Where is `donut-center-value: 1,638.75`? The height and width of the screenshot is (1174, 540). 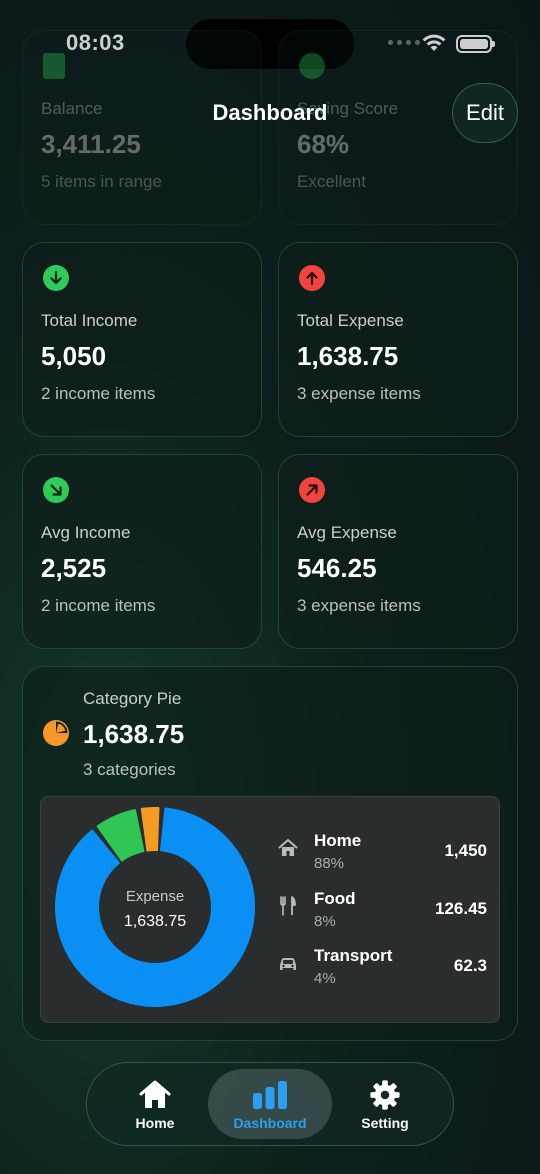
donut-center-value: 1,638.75 is located at coordinates (155, 921).